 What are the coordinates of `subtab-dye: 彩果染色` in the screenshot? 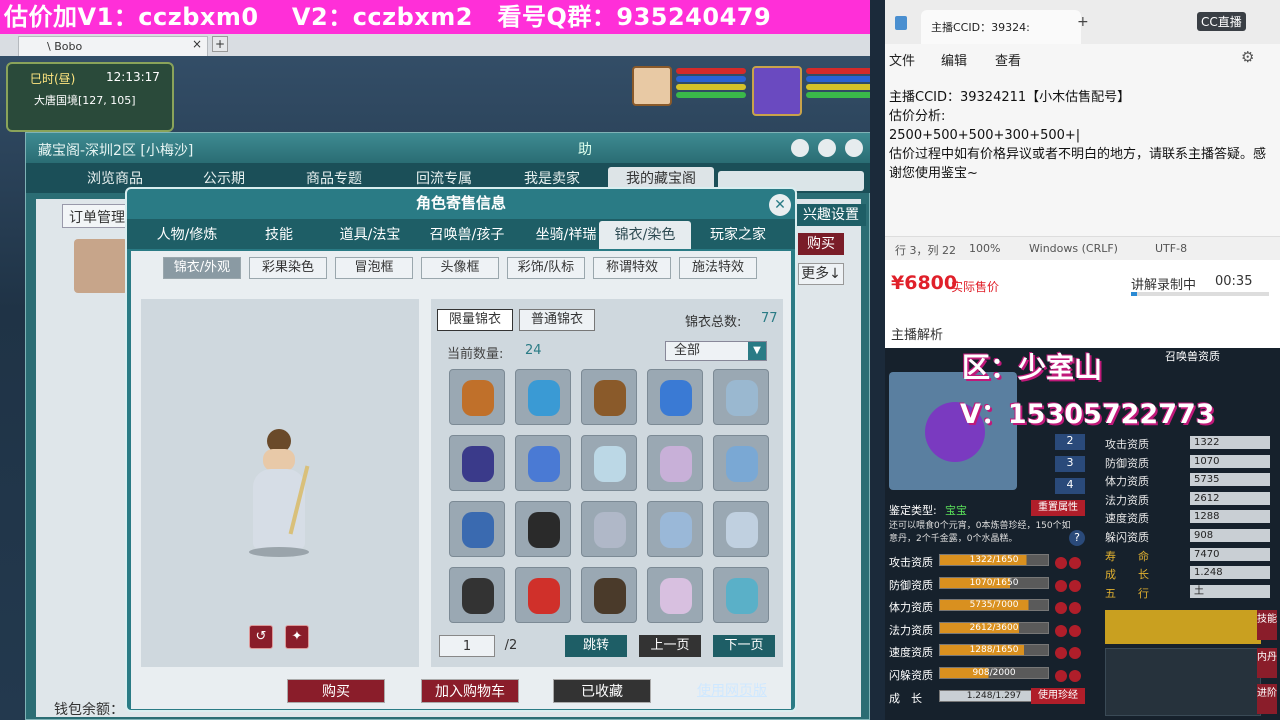 It's located at (288, 268).